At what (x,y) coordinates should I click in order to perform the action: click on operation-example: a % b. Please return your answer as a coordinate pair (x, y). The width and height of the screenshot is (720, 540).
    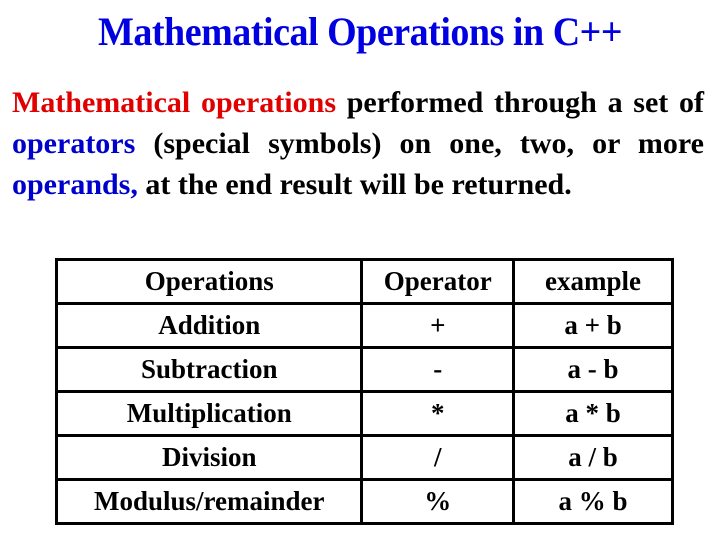
    Looking at the image, I should click on (593, 501).